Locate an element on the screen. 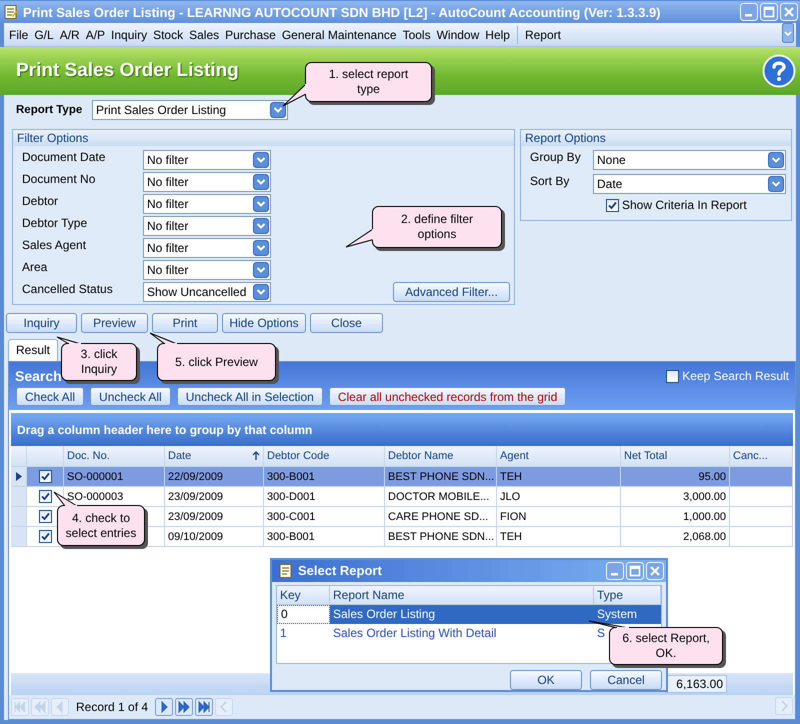 This screenshot has width=800, height=724. total-value: 6,163.00 is located at coordinates (696, 684).